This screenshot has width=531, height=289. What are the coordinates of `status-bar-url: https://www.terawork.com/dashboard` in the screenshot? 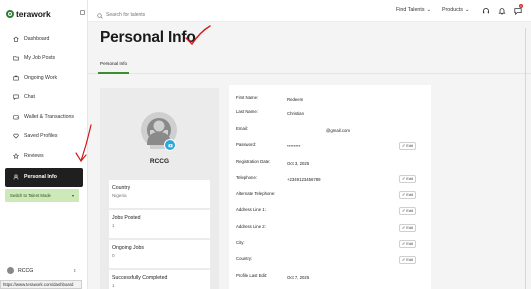 It's located at (41, 284).